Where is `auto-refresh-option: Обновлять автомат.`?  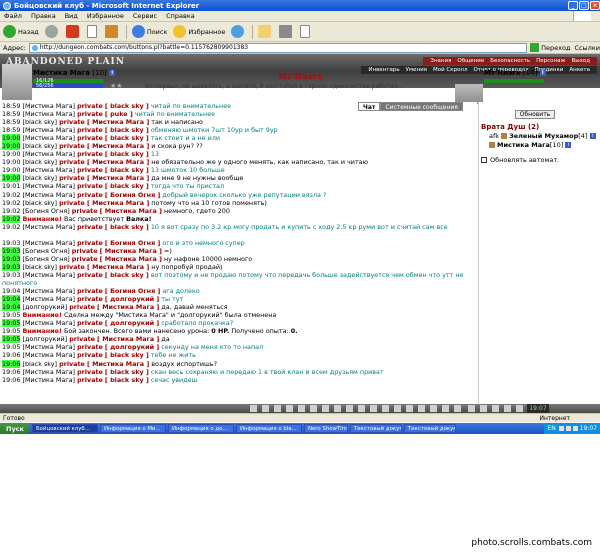
auto-refresh-option: Обновлять автомат. is located at coordinates (520, 160).